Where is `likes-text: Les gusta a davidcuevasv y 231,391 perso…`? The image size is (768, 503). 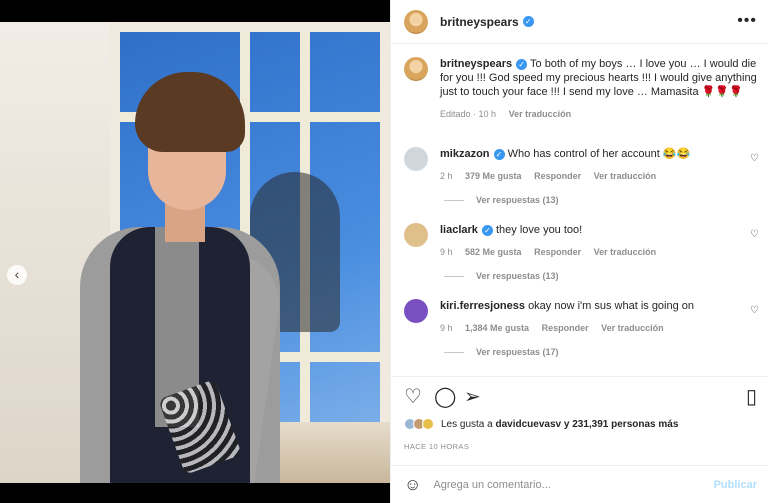
likes-text: Les gusta a davidcuevasv y 231,391 perso… is located at coordinates (559, 424).